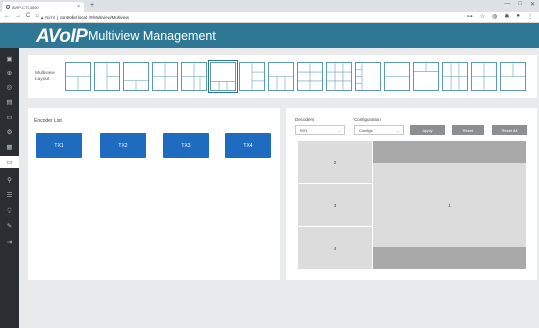  What do you see at coordinates (186, 145) in the screenshot?
I see `encoder-tx3-button: TX3` at bounding box center [186, 145].